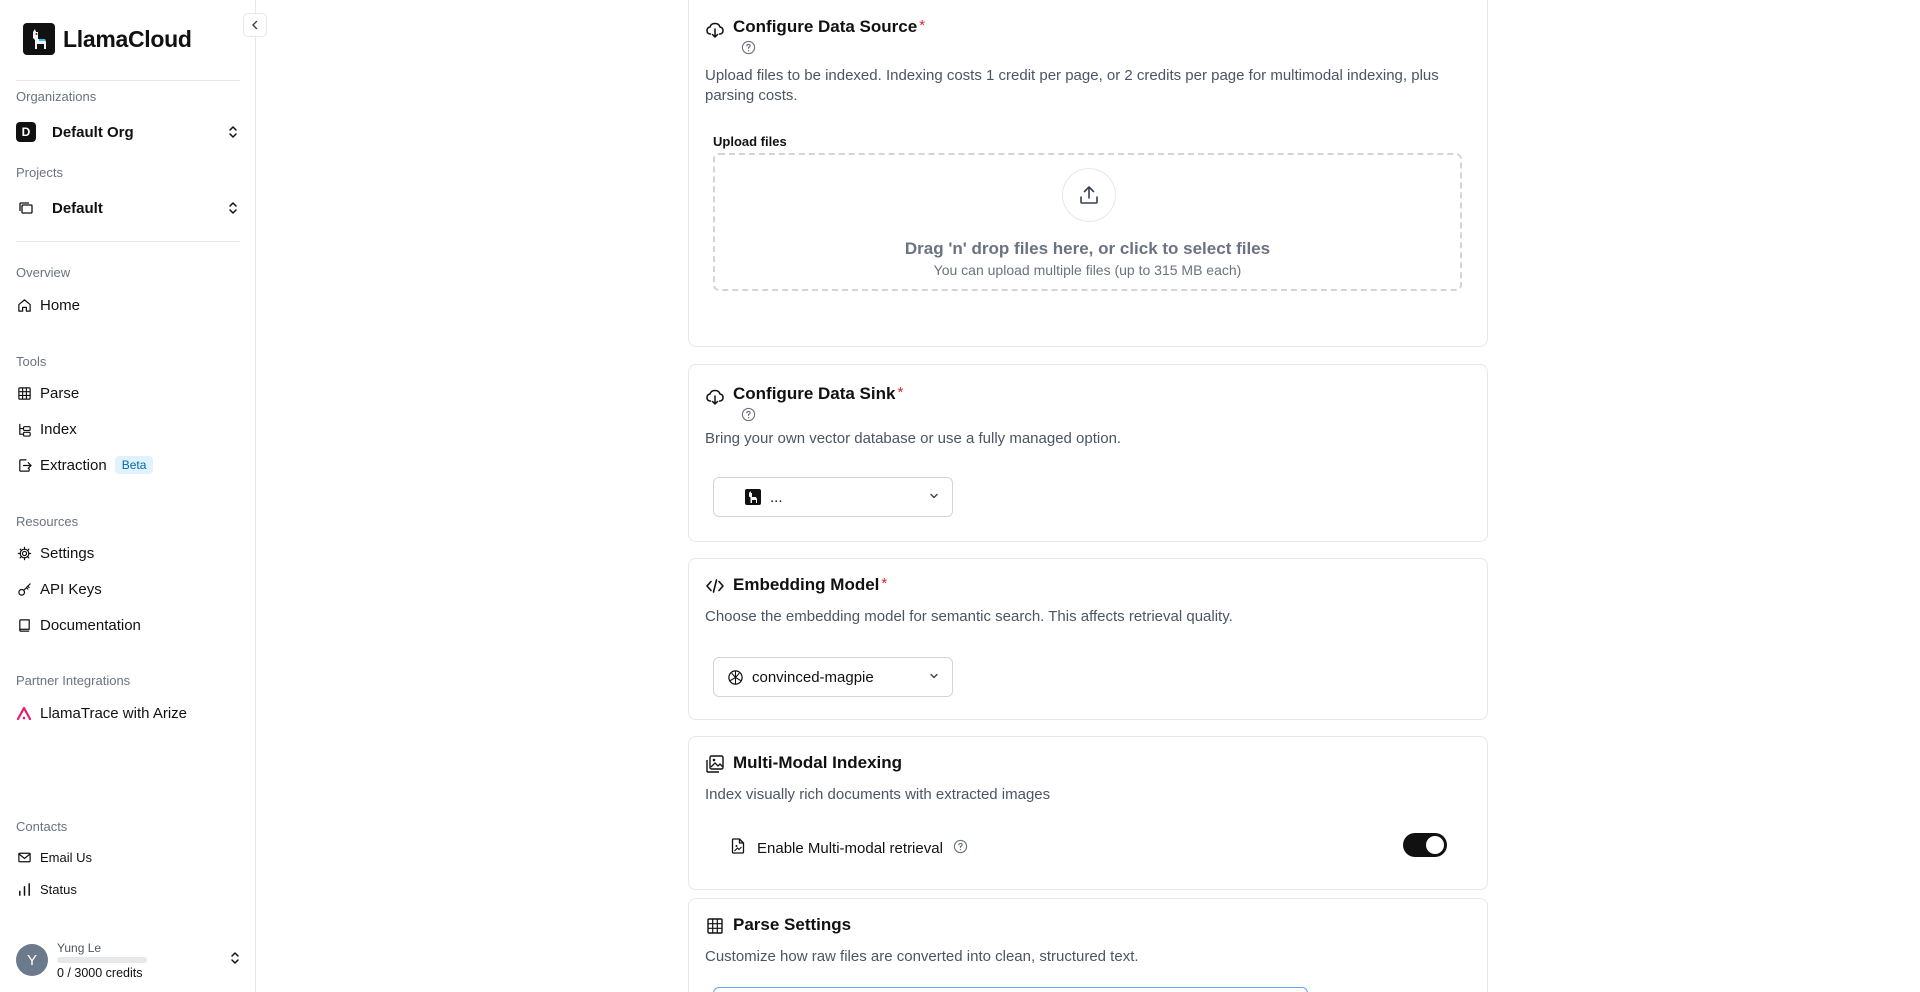 The width and height of the screenshot is (1920, 992). Describe the element at coordinates (128, 553) in the screenshot. I see `sidebar-item-settings: Settings` at that location.